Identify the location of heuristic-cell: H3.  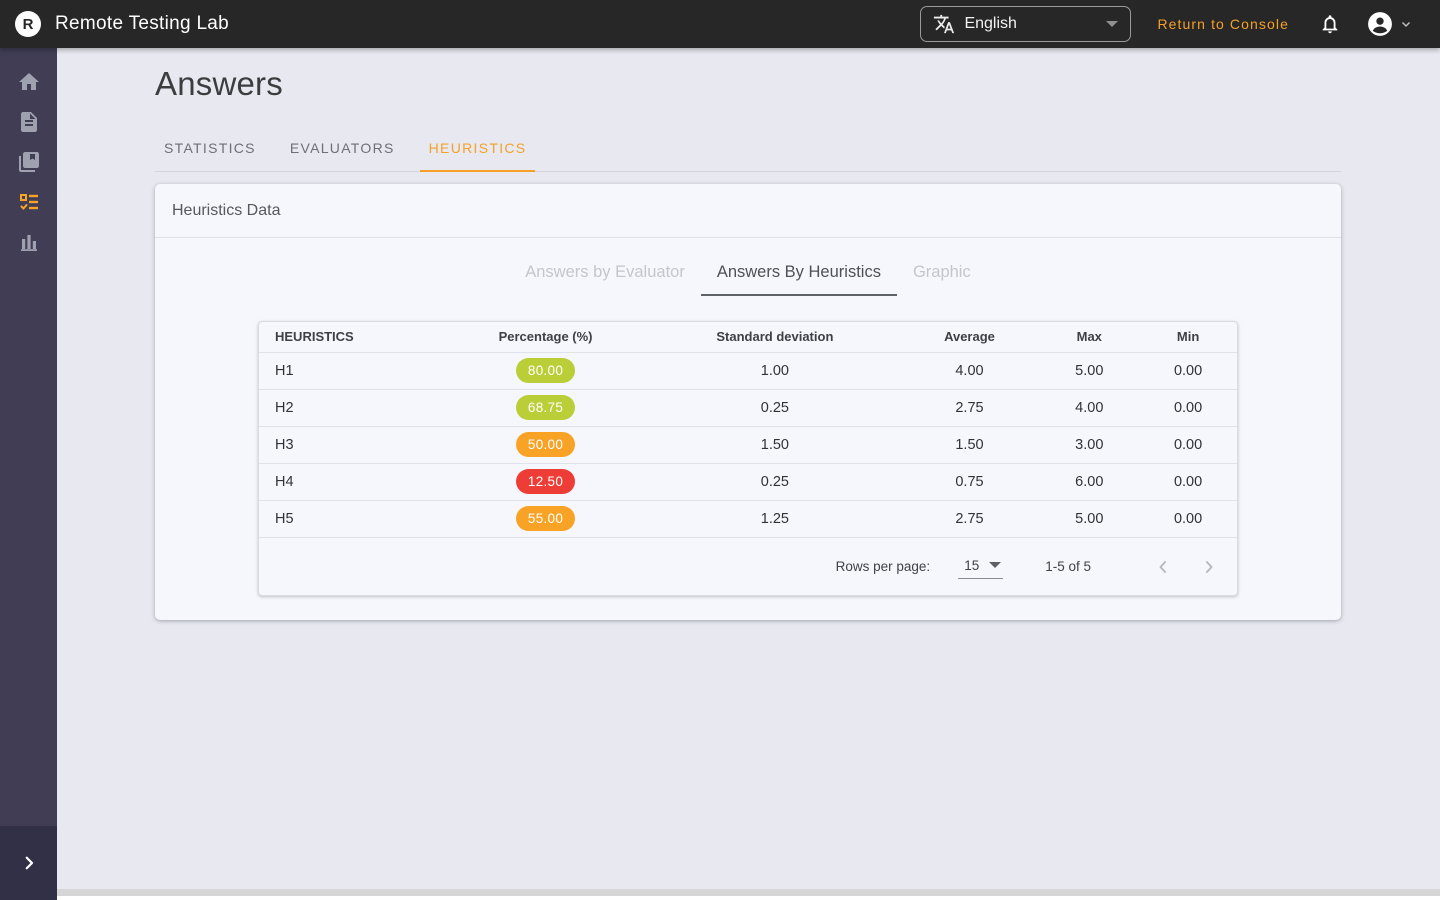
(350, 444).